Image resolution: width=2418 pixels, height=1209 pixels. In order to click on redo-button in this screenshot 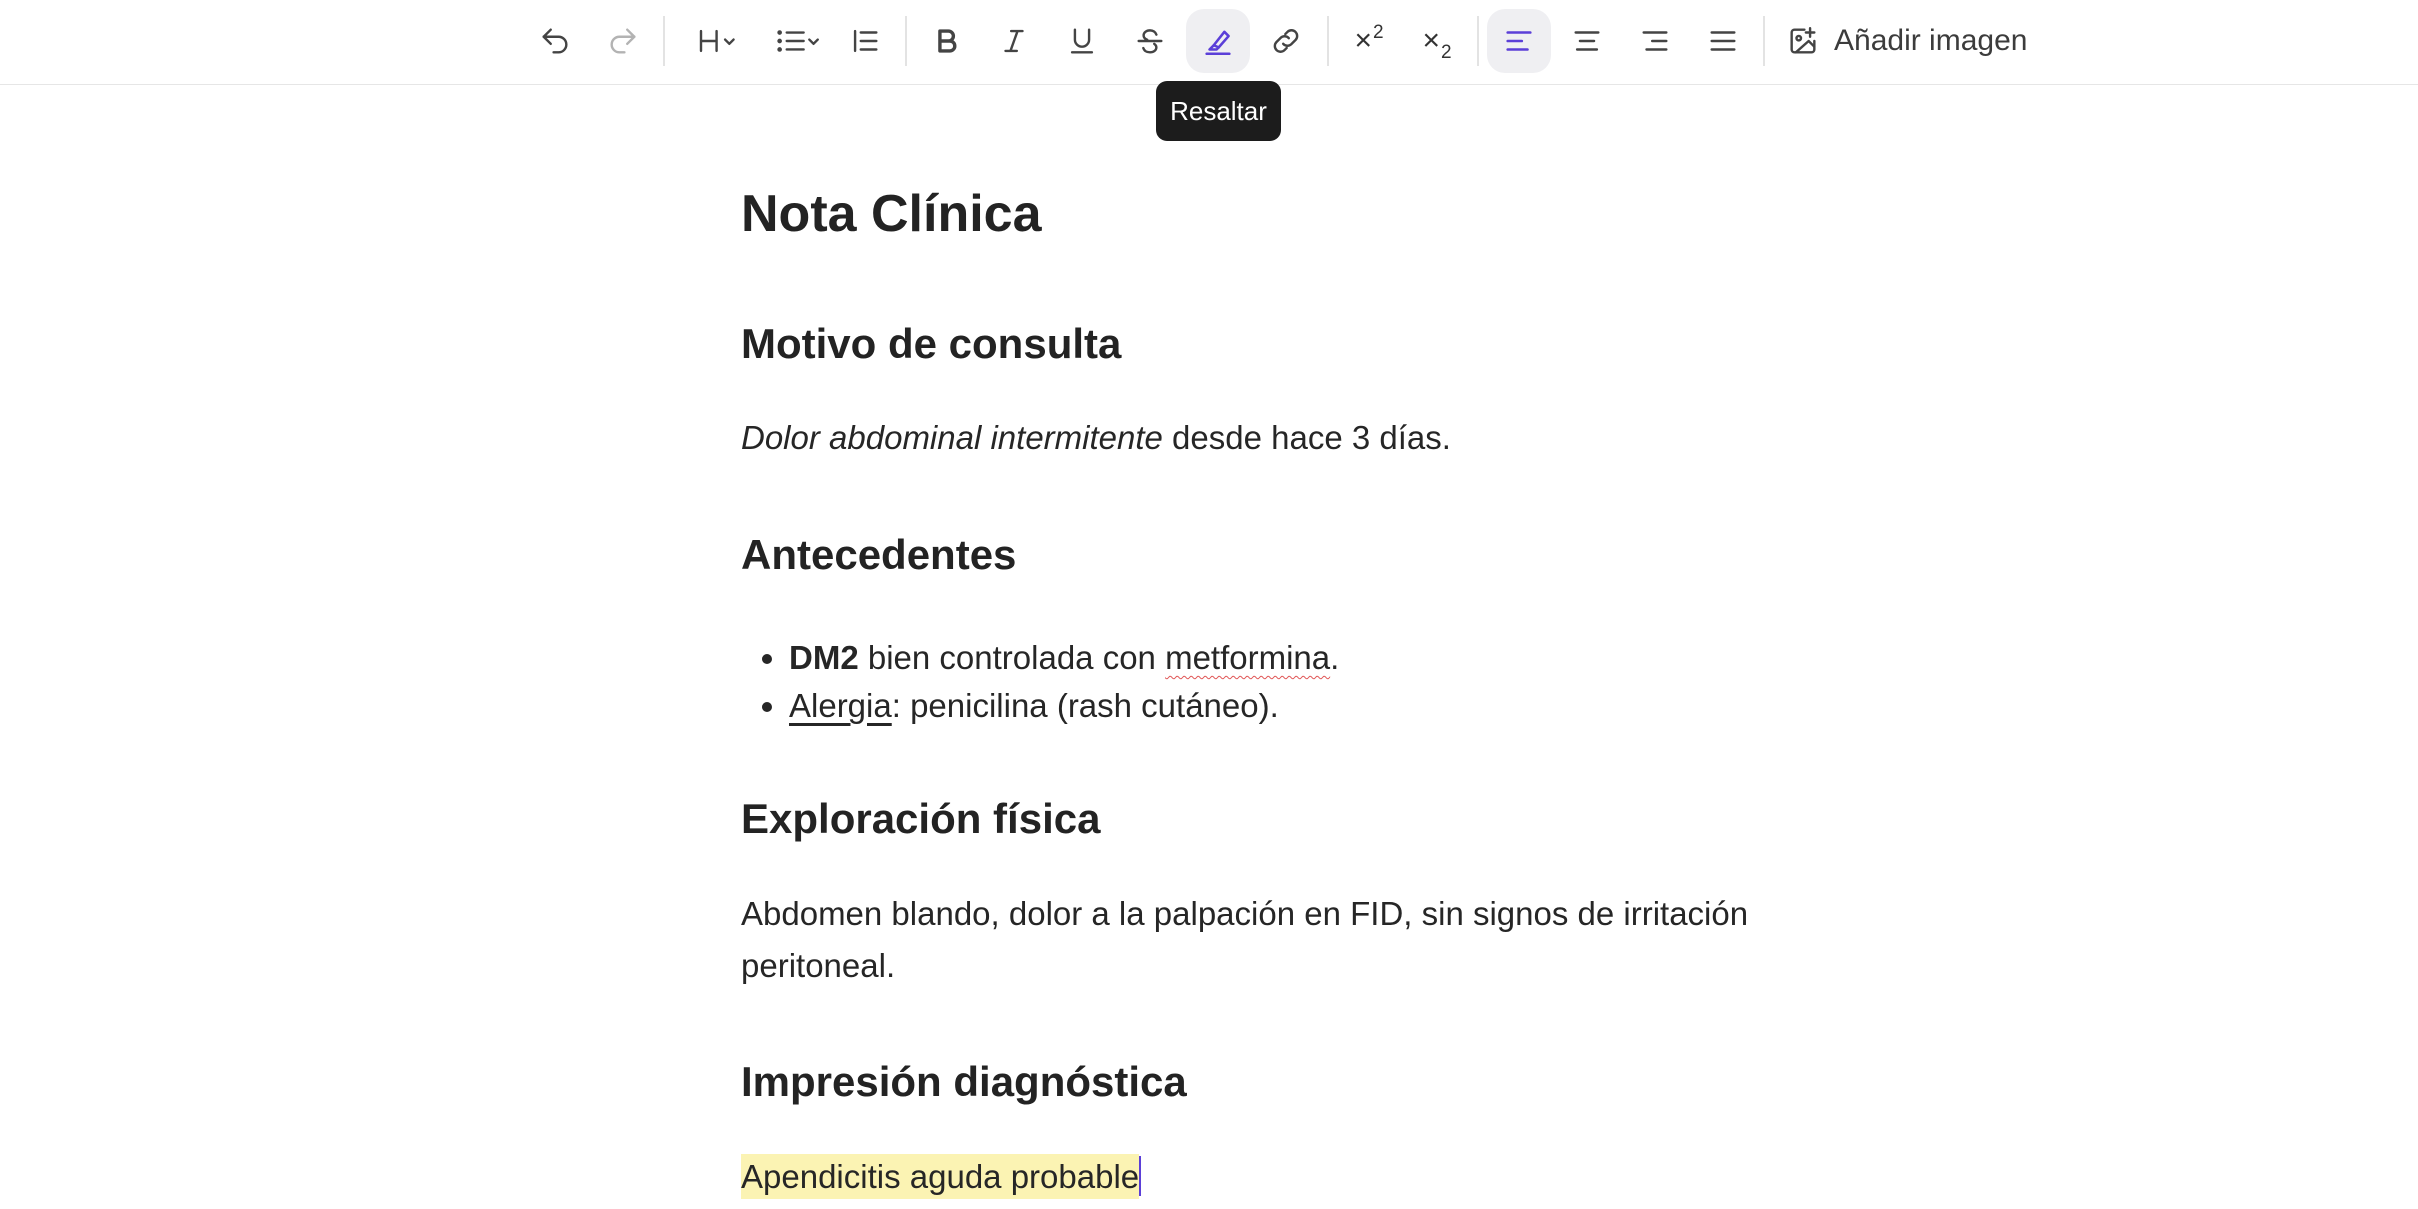, I will do `click(623, 41)`.